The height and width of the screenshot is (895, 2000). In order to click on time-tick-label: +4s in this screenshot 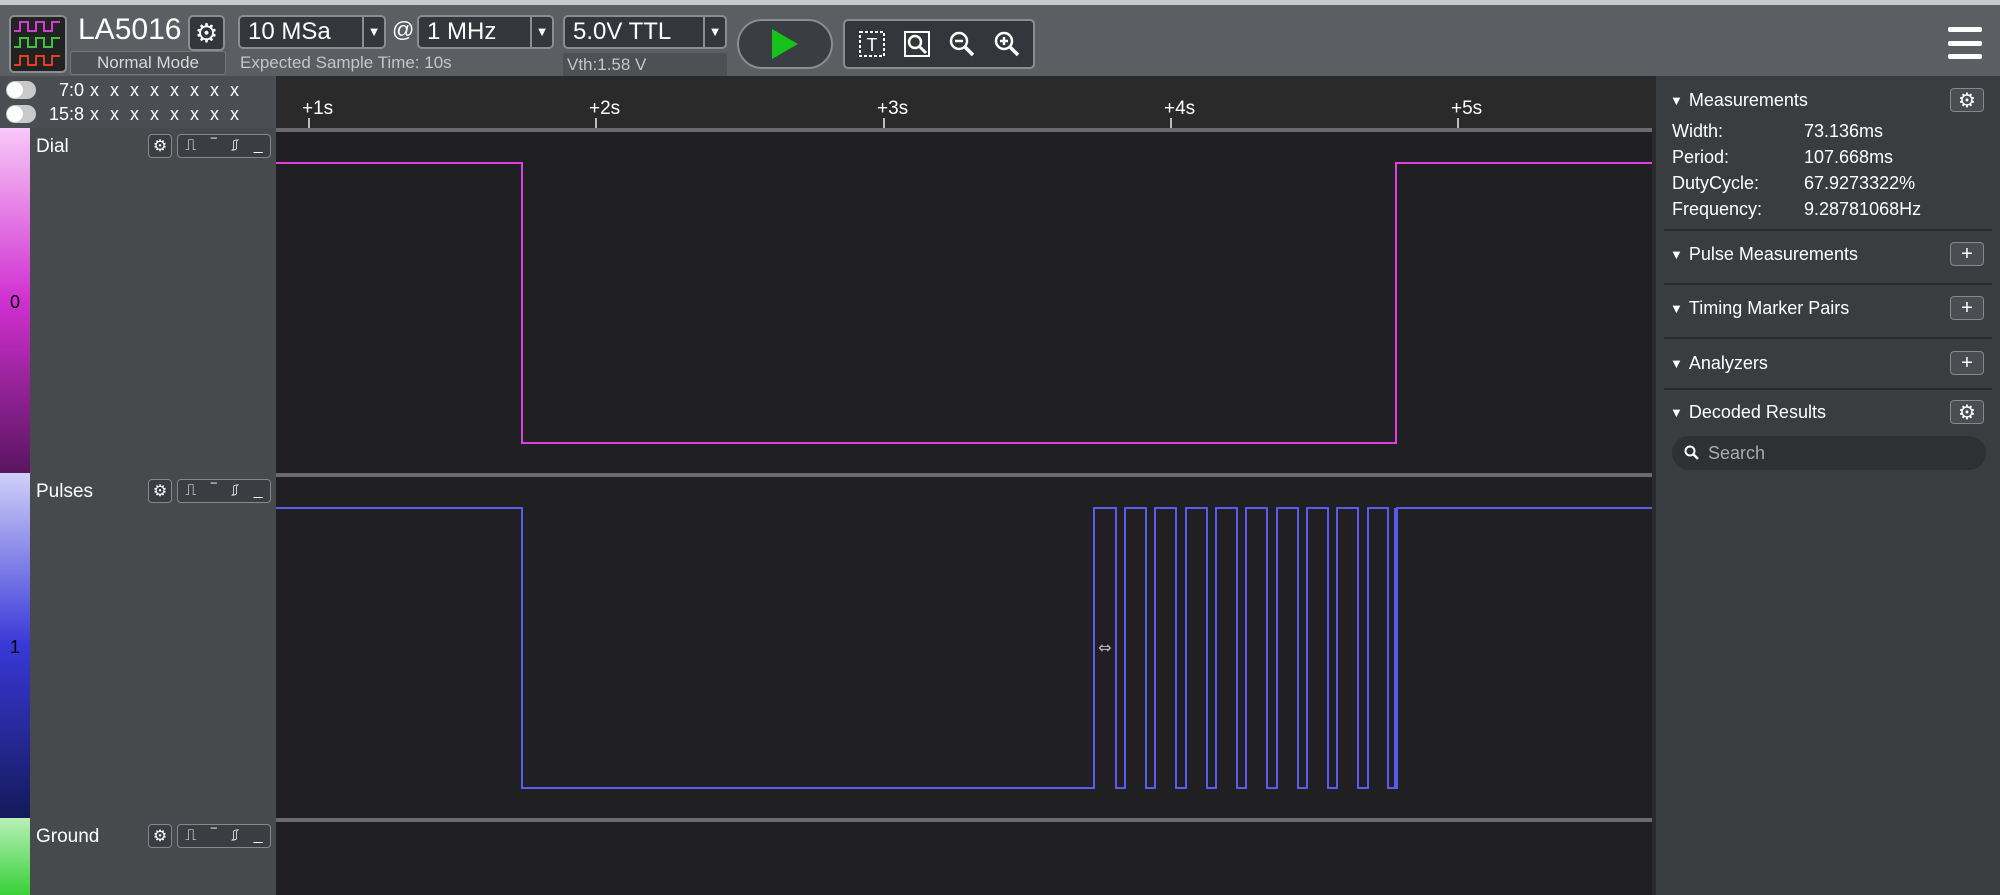, I will do `click(1180, 108)`.